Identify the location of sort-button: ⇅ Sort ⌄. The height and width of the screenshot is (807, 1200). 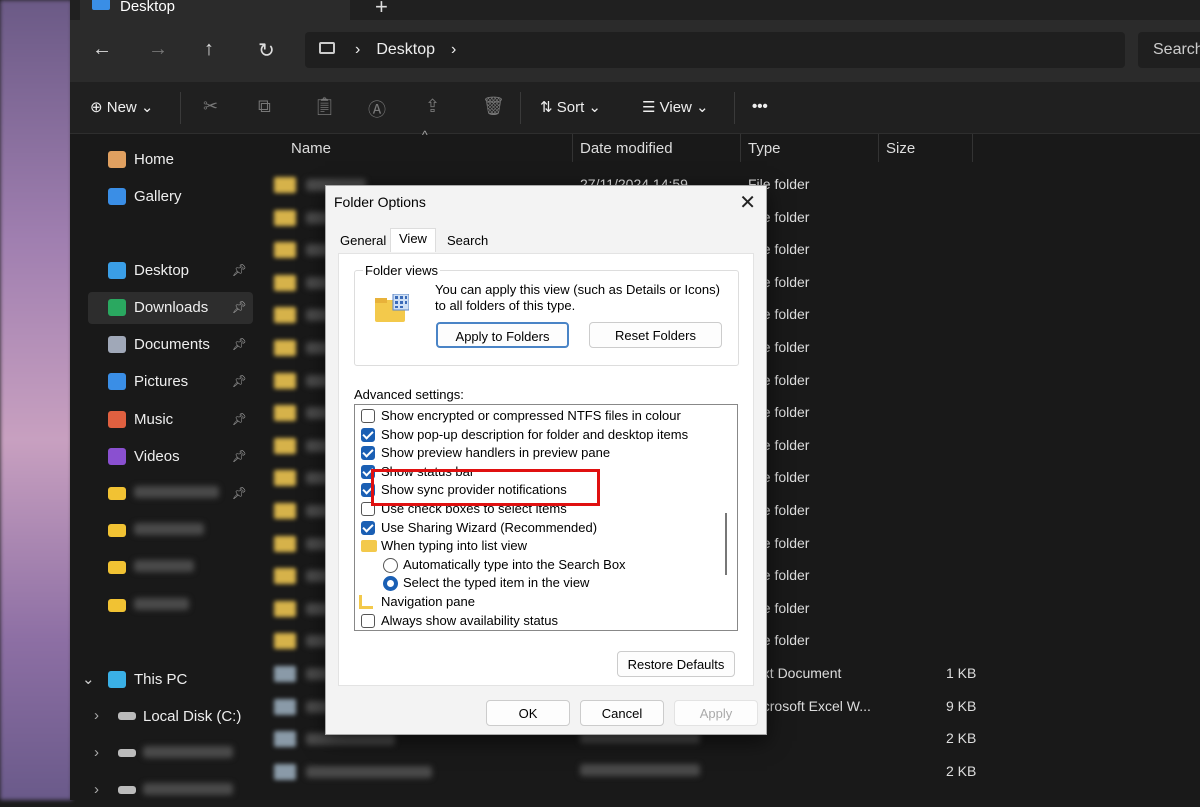
(570, 107).